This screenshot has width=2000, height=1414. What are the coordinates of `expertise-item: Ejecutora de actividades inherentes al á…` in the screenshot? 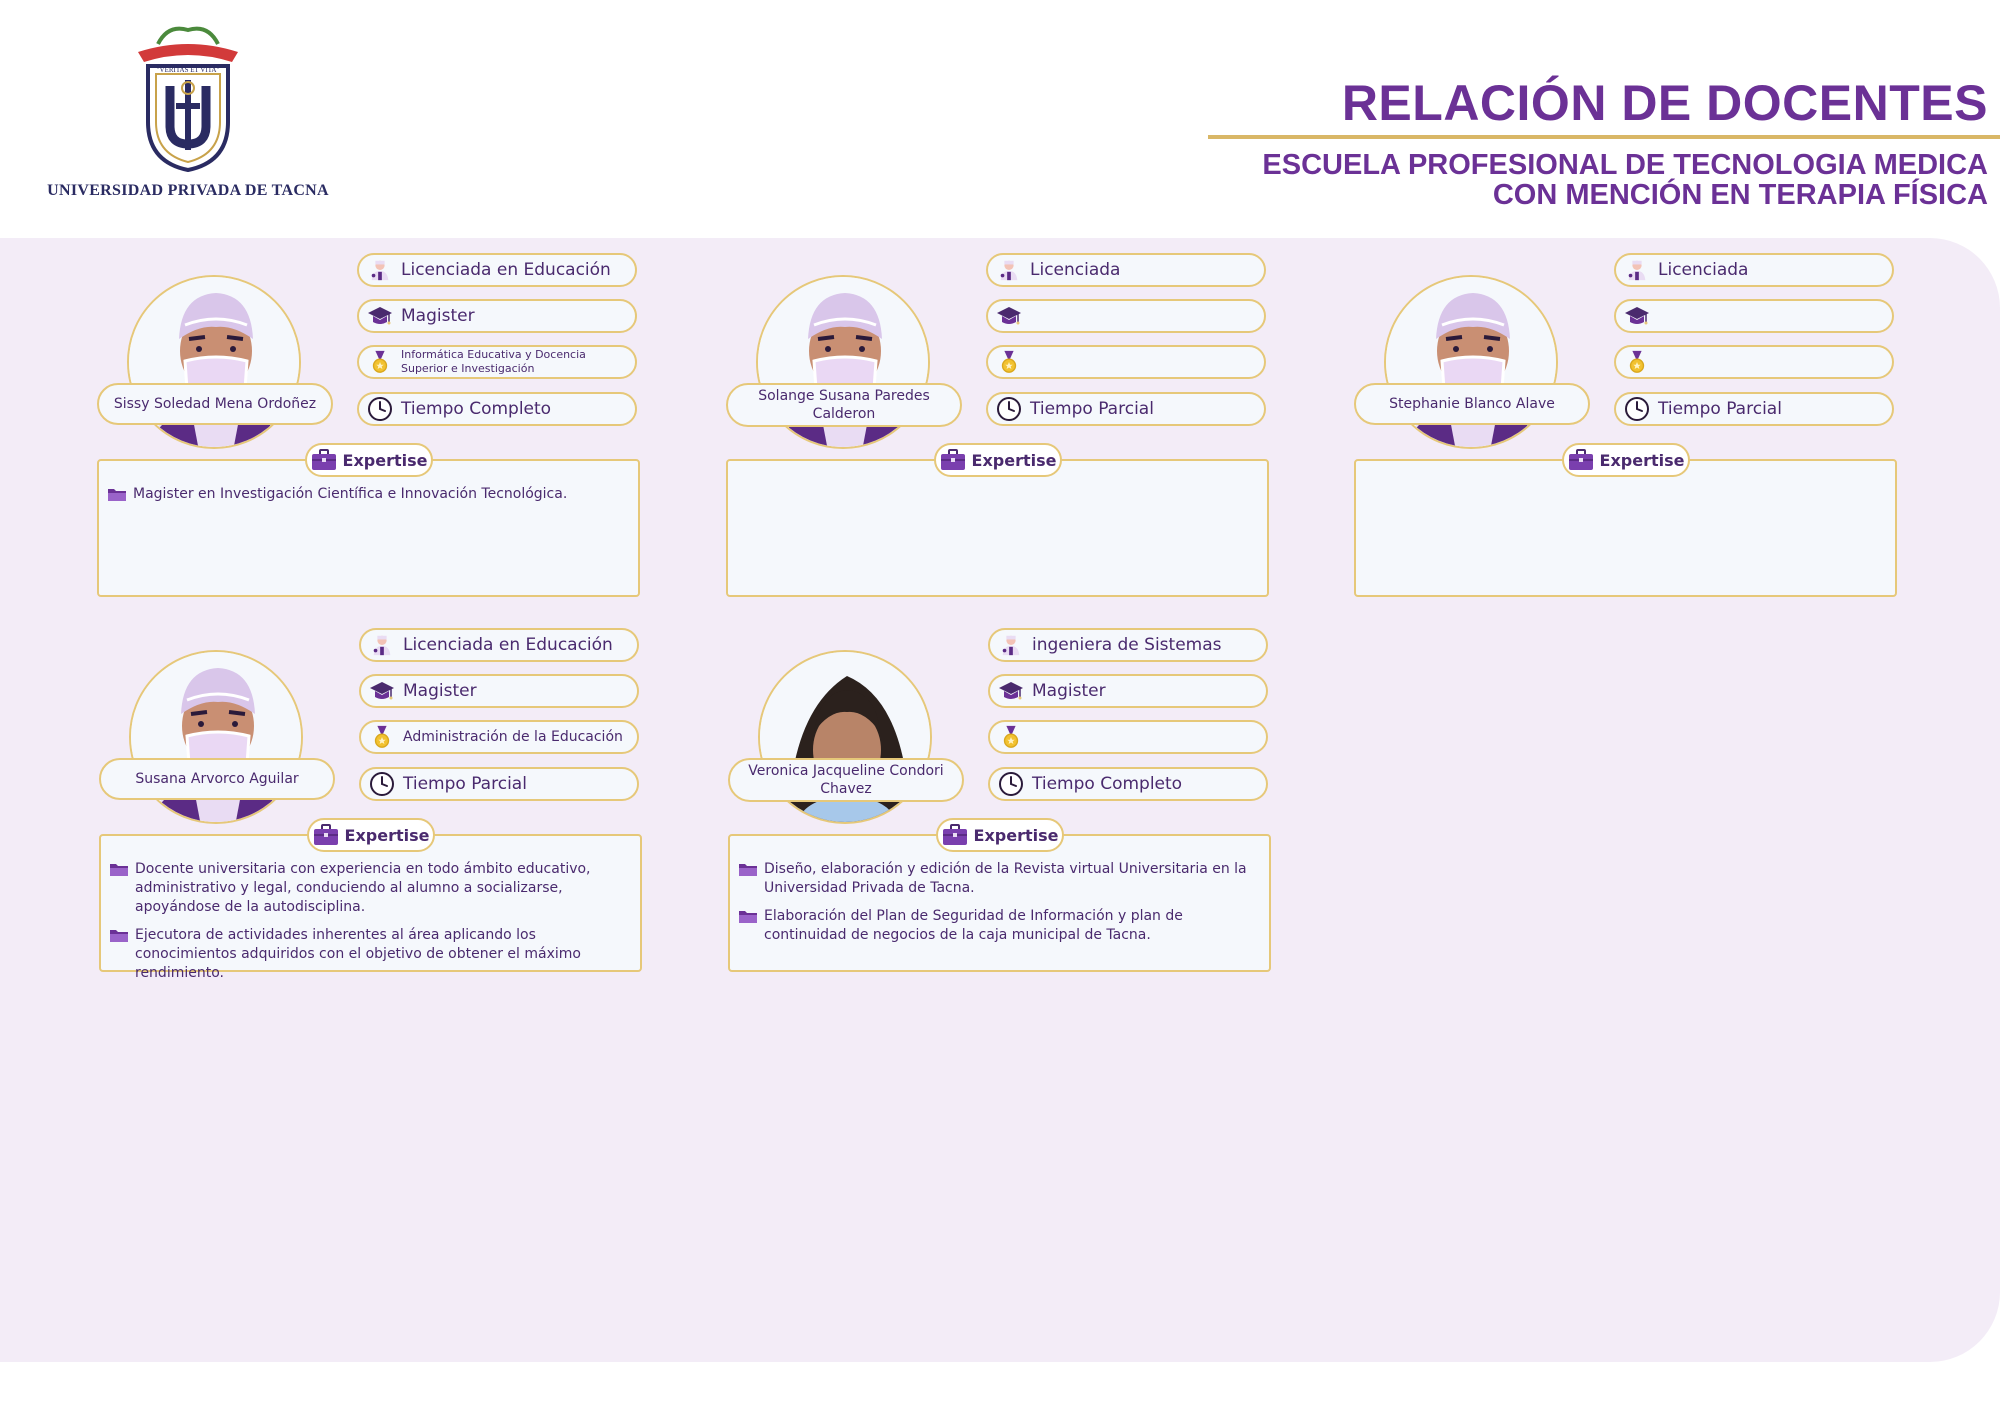 It's located at (370, 954).